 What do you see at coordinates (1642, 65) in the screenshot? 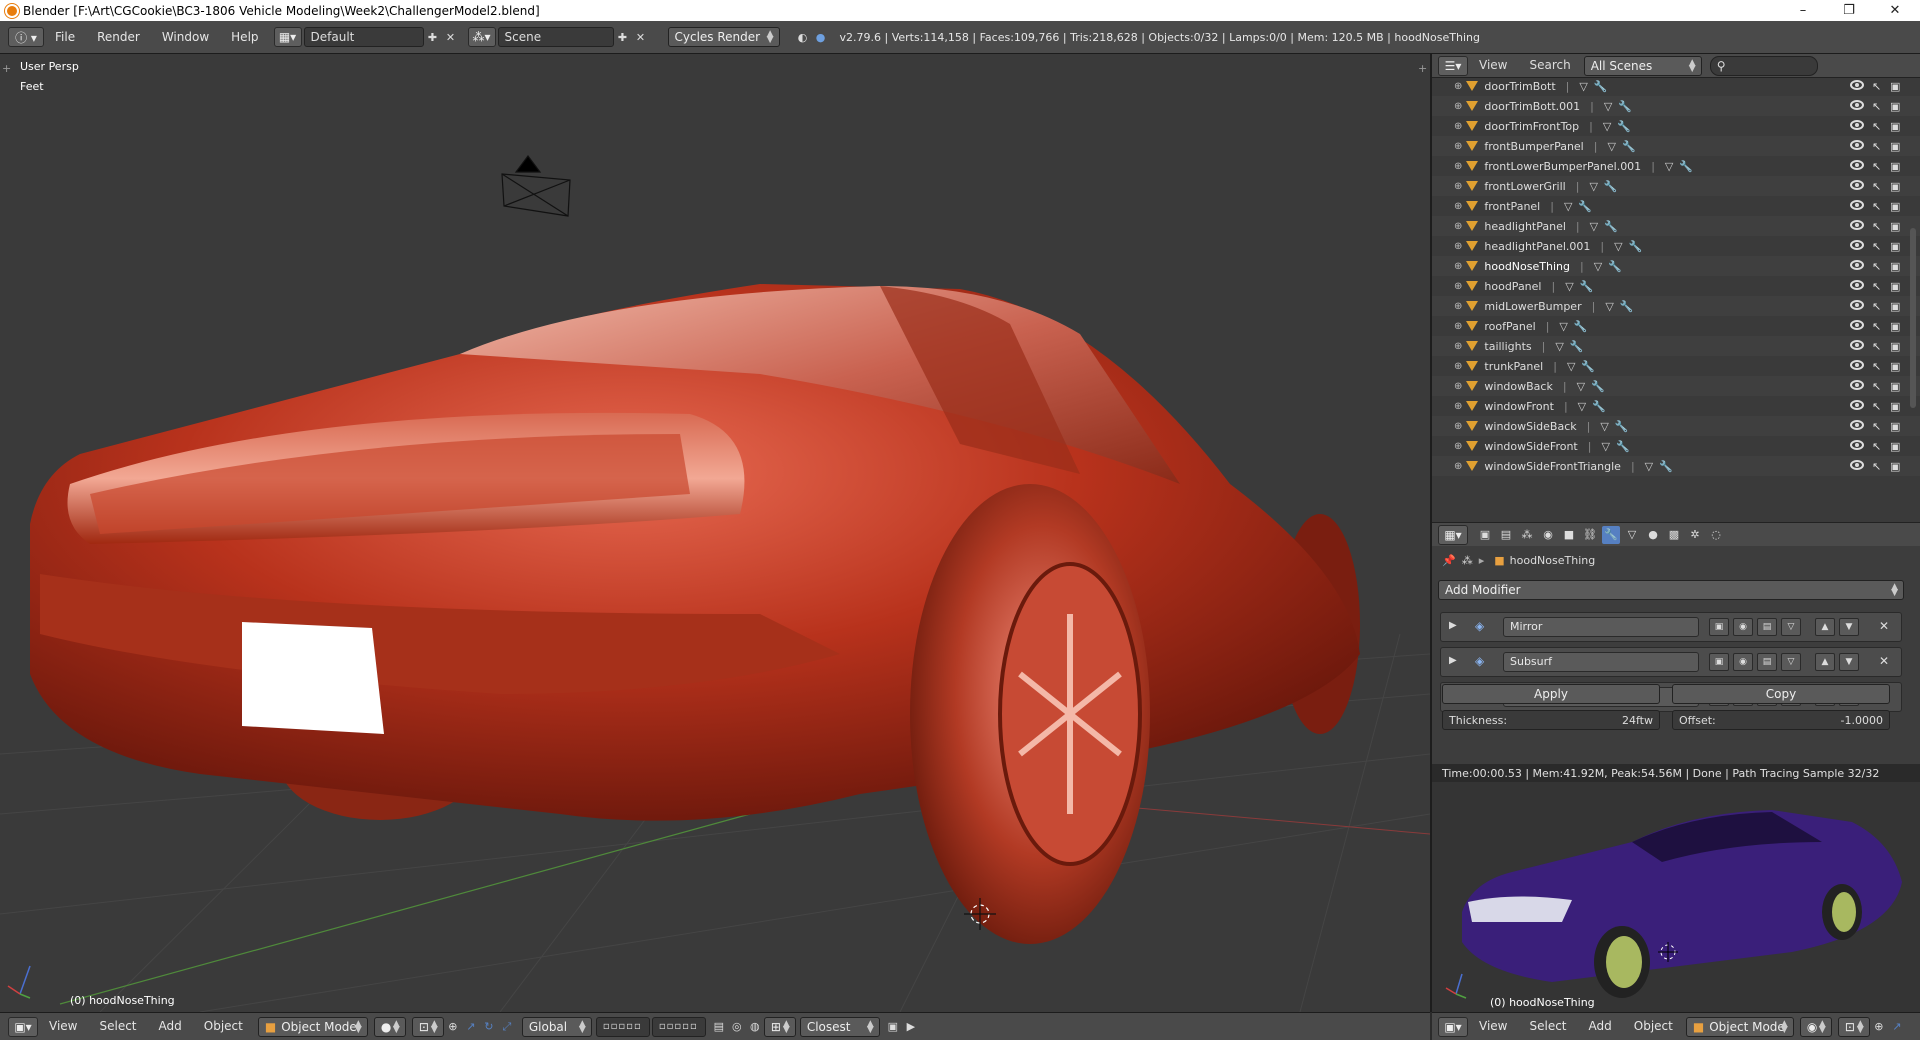
I see `outliner-filter-dropdown: All Scenes ▲ ▼` at bounding box center [1642, 65].